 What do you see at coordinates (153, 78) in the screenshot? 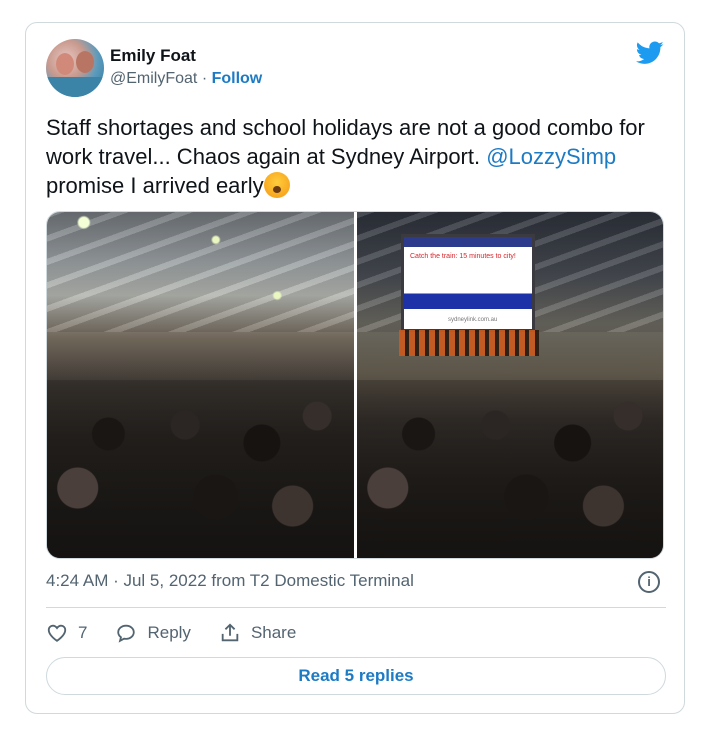
I see `author-handle: @EmilyFoat` at bounding box center [153, 78].